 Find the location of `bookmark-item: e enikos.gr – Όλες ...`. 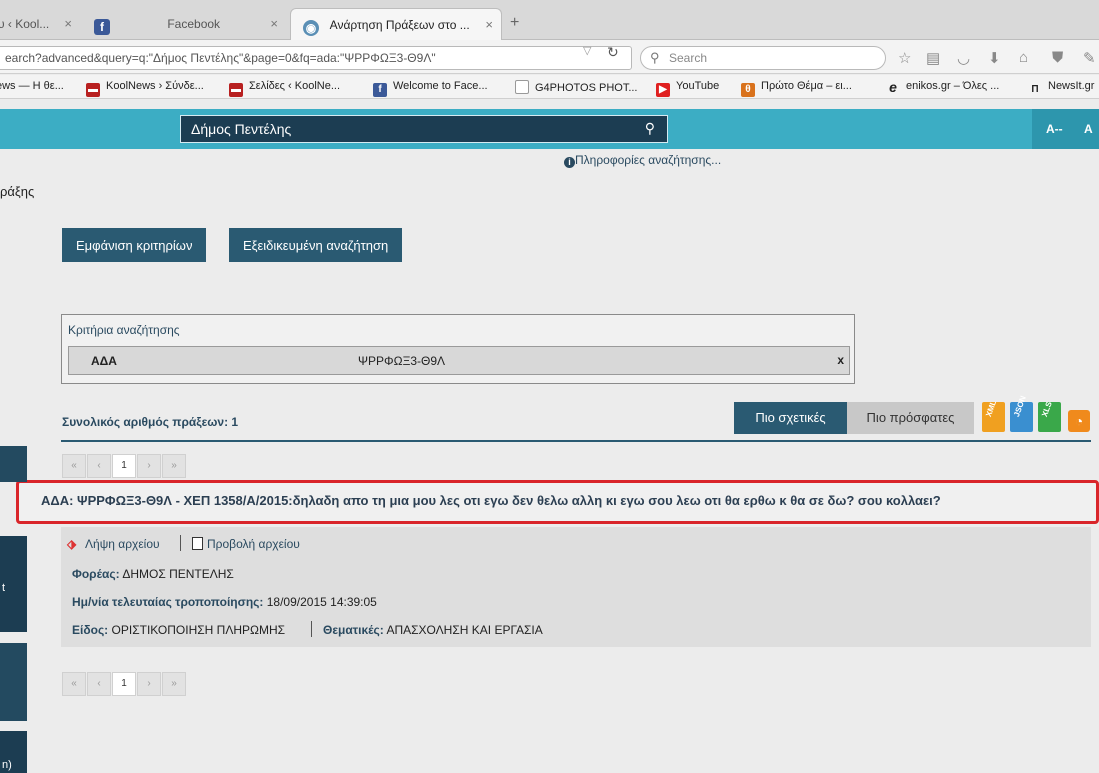

bookmark-item: e enikos.gr – Όλες ... is located at coordinates (942, 87).